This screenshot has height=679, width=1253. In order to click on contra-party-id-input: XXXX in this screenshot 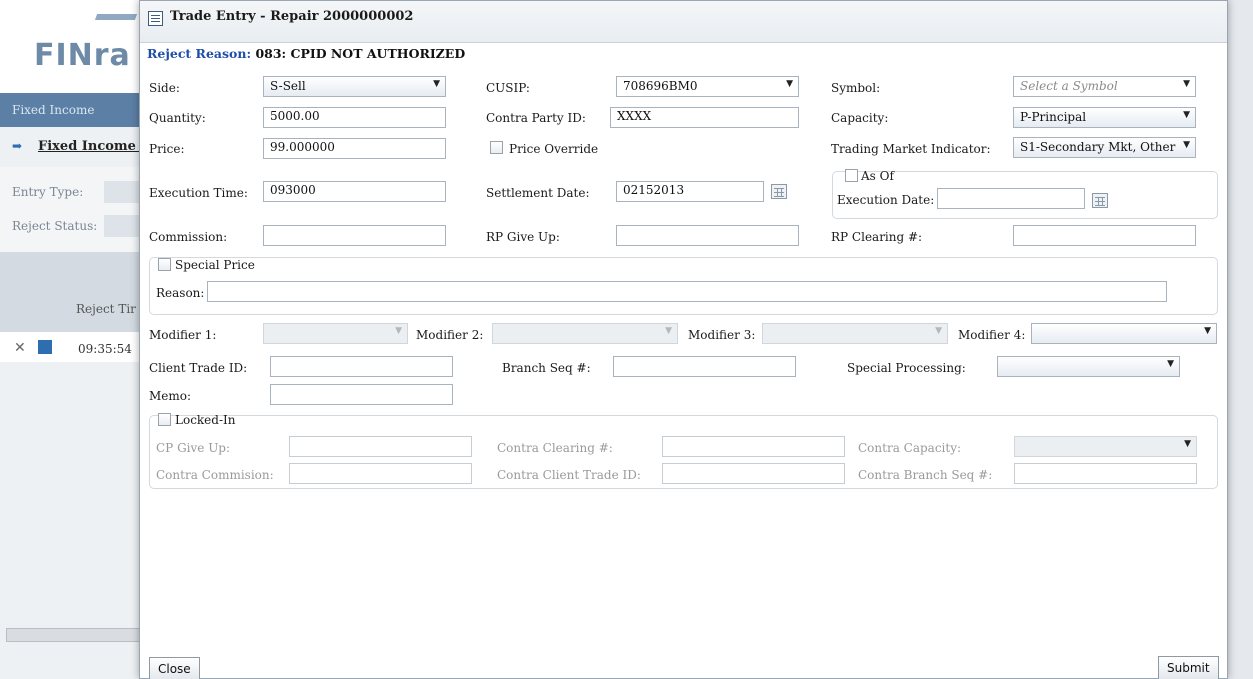, I will do `click(704, 117)`.